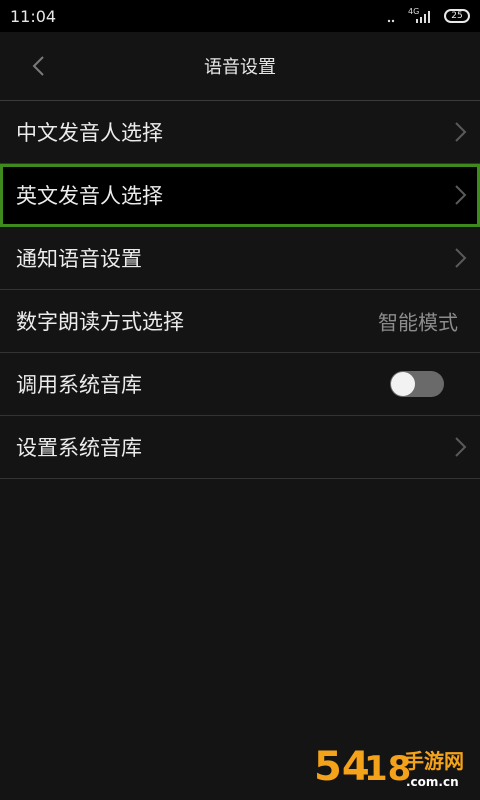 This screenshot has width=480, height=800. I want to click on svg-text: .com.cn, so click(432, 782).